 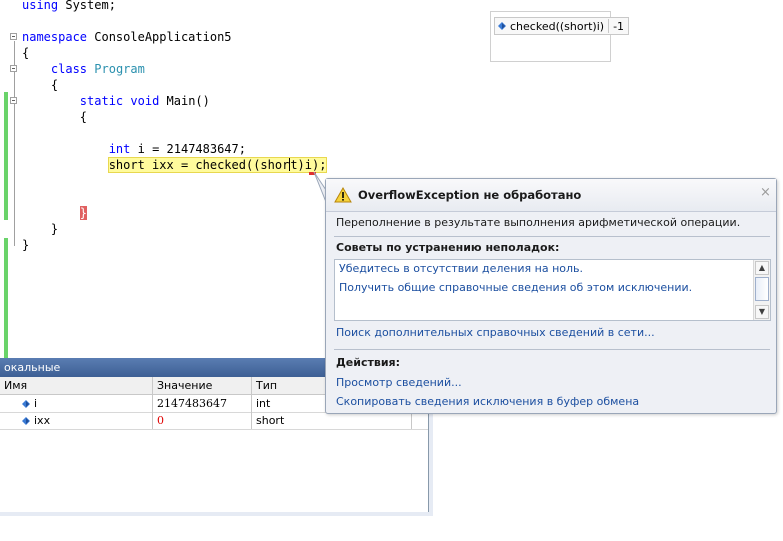 I want to click on collapse-class-toggle, so click(x=13, y=68).